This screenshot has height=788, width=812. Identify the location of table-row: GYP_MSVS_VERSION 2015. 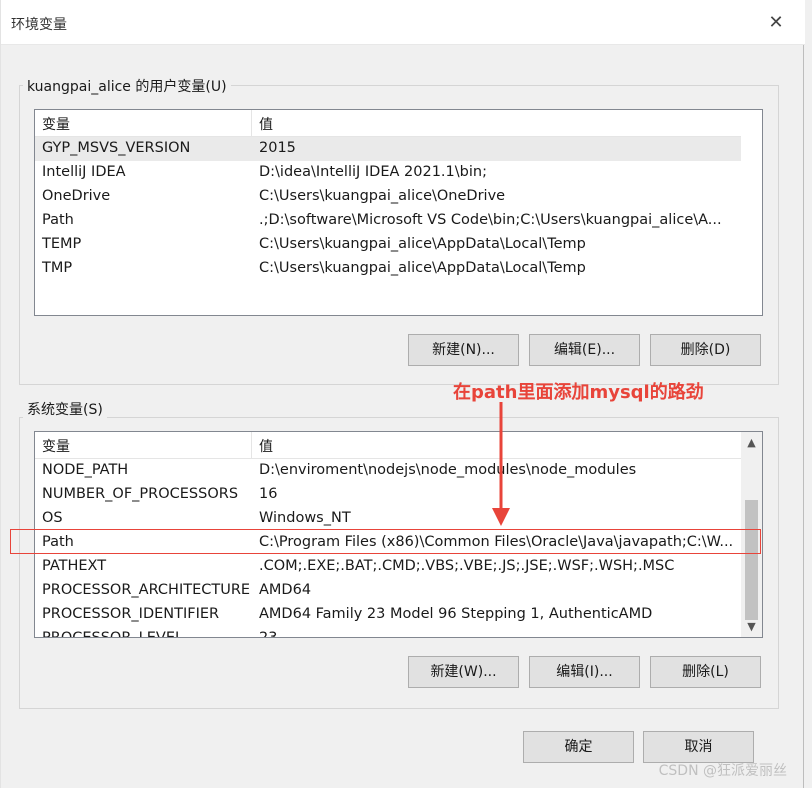
(388, 149).